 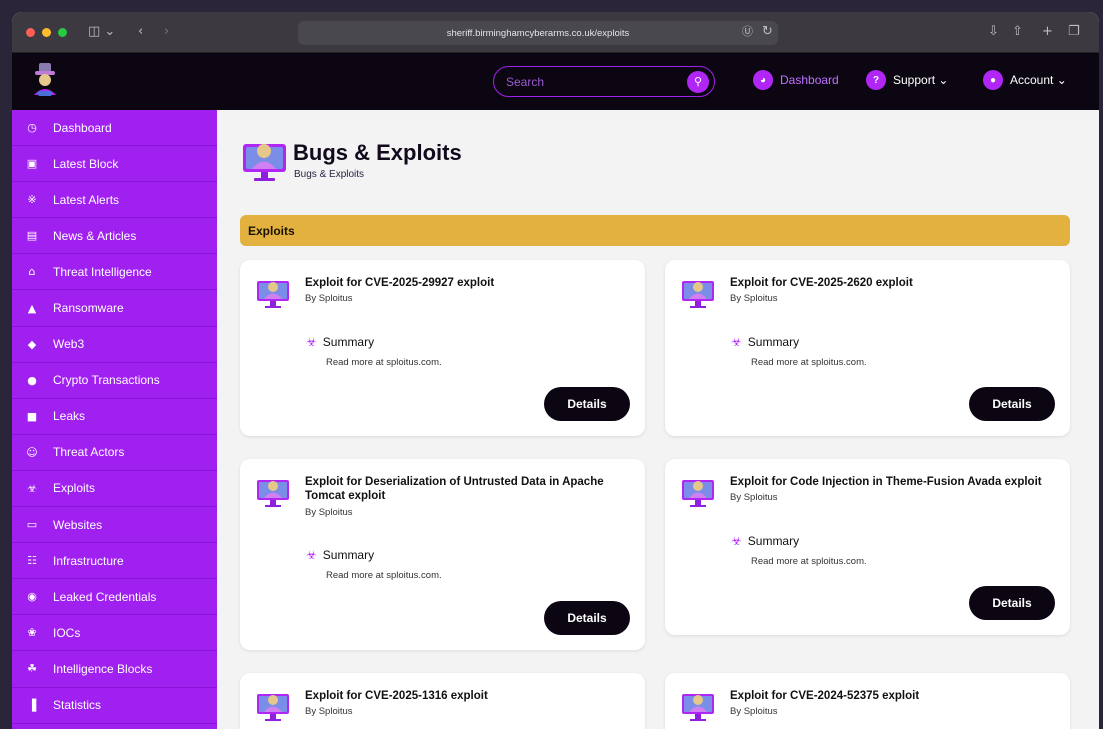 I want to click on sidebar-item-threat-intelligence: ⌂ Threat Intelligence, so click(x=114, y=272).